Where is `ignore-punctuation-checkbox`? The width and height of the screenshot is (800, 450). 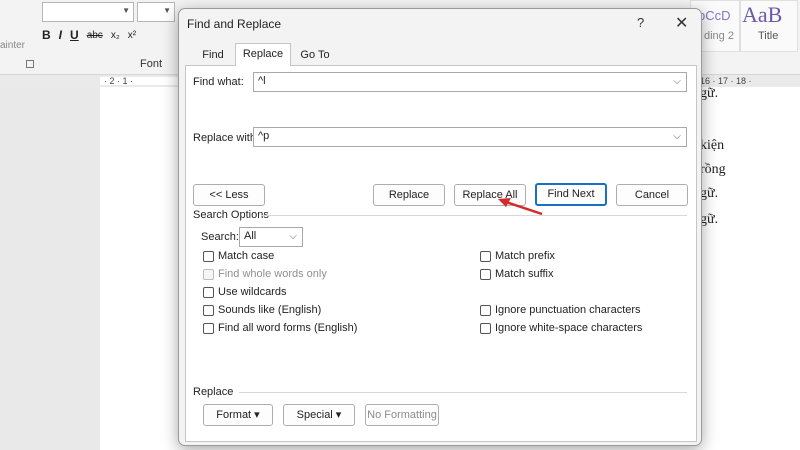 ignore-punctuation-checkbox is located at coordinates (485, 310).